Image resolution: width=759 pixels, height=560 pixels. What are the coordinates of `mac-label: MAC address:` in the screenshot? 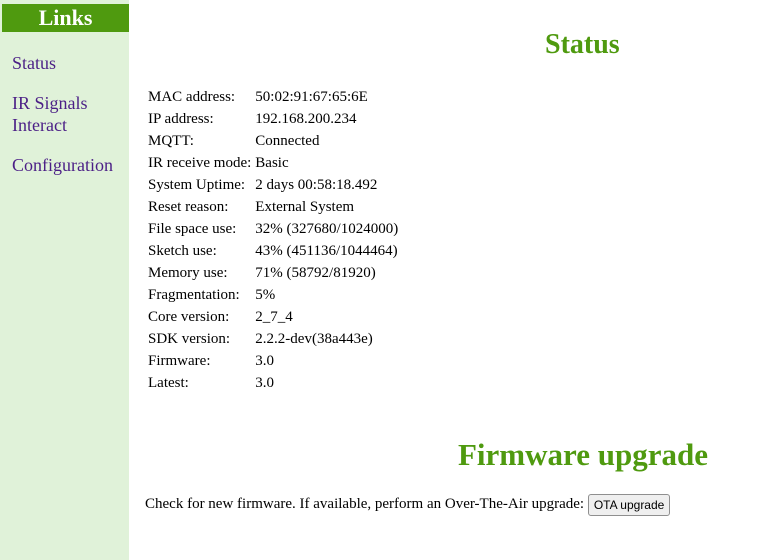 It's located at (192, 97).